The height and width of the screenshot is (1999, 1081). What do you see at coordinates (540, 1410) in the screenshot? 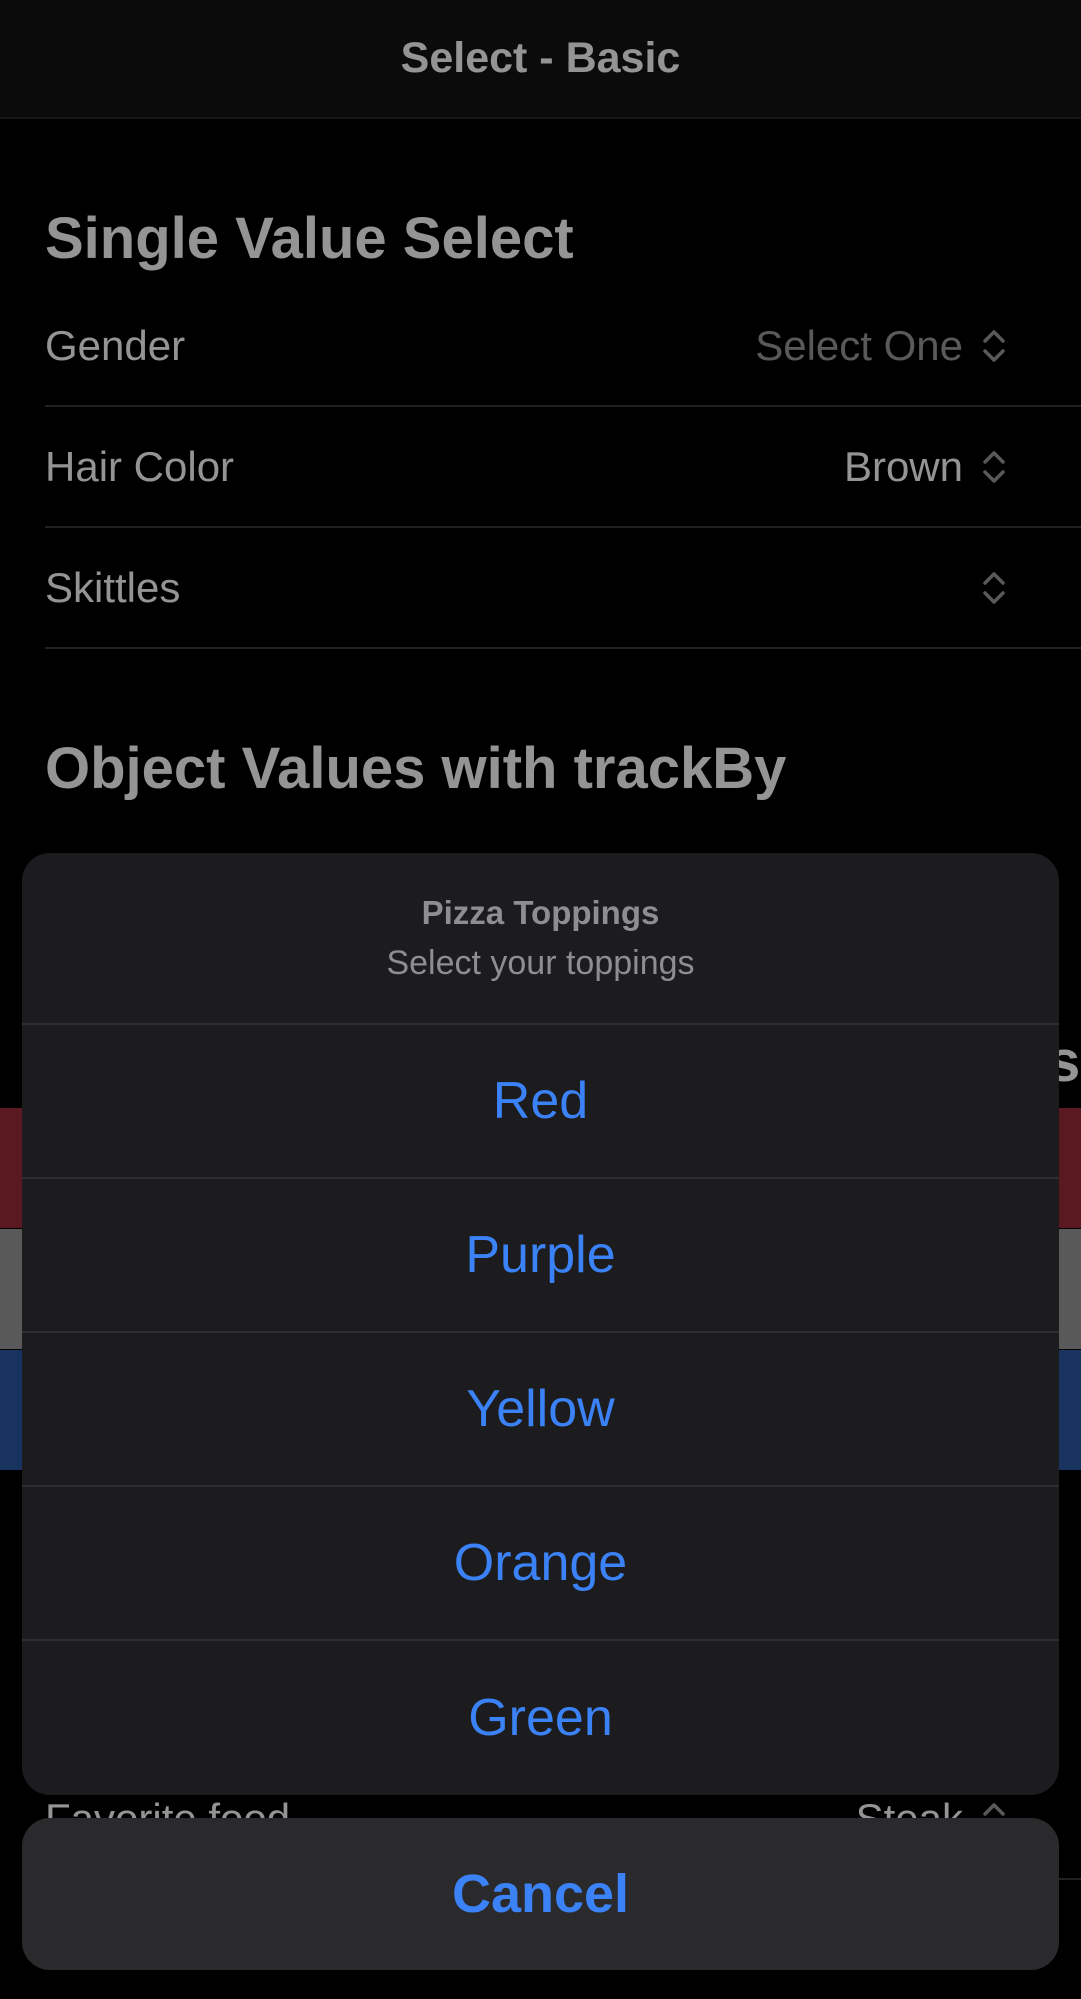
I see `option-yellow: Yellow` at bounding box center [540, 1410].